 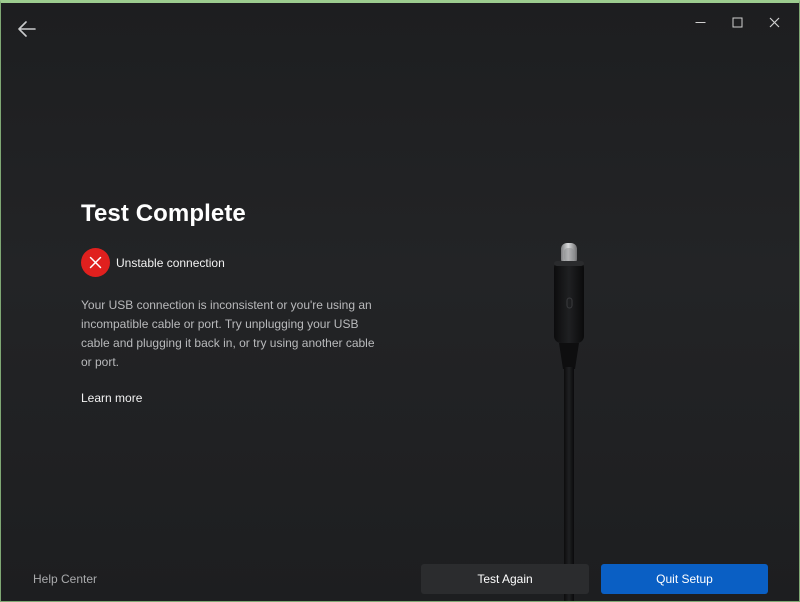 I want to click on minimize-icon, so click(x=700, y=22).